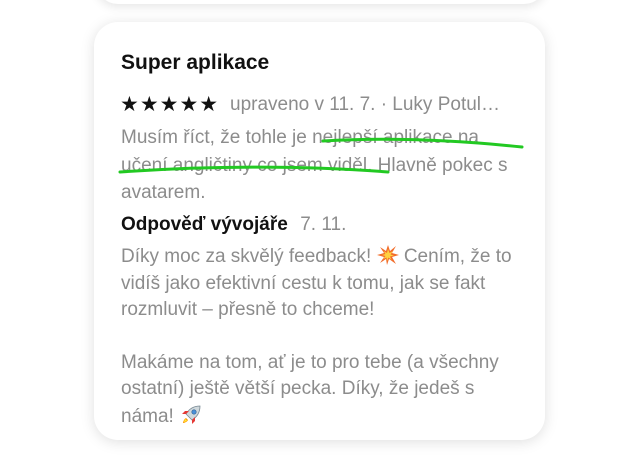 Image resolution: width=640 pixels, height=460 pixels. Describe the element at coordinates (191, 415) in the screenshot. I see `rocket-icon` at that location.